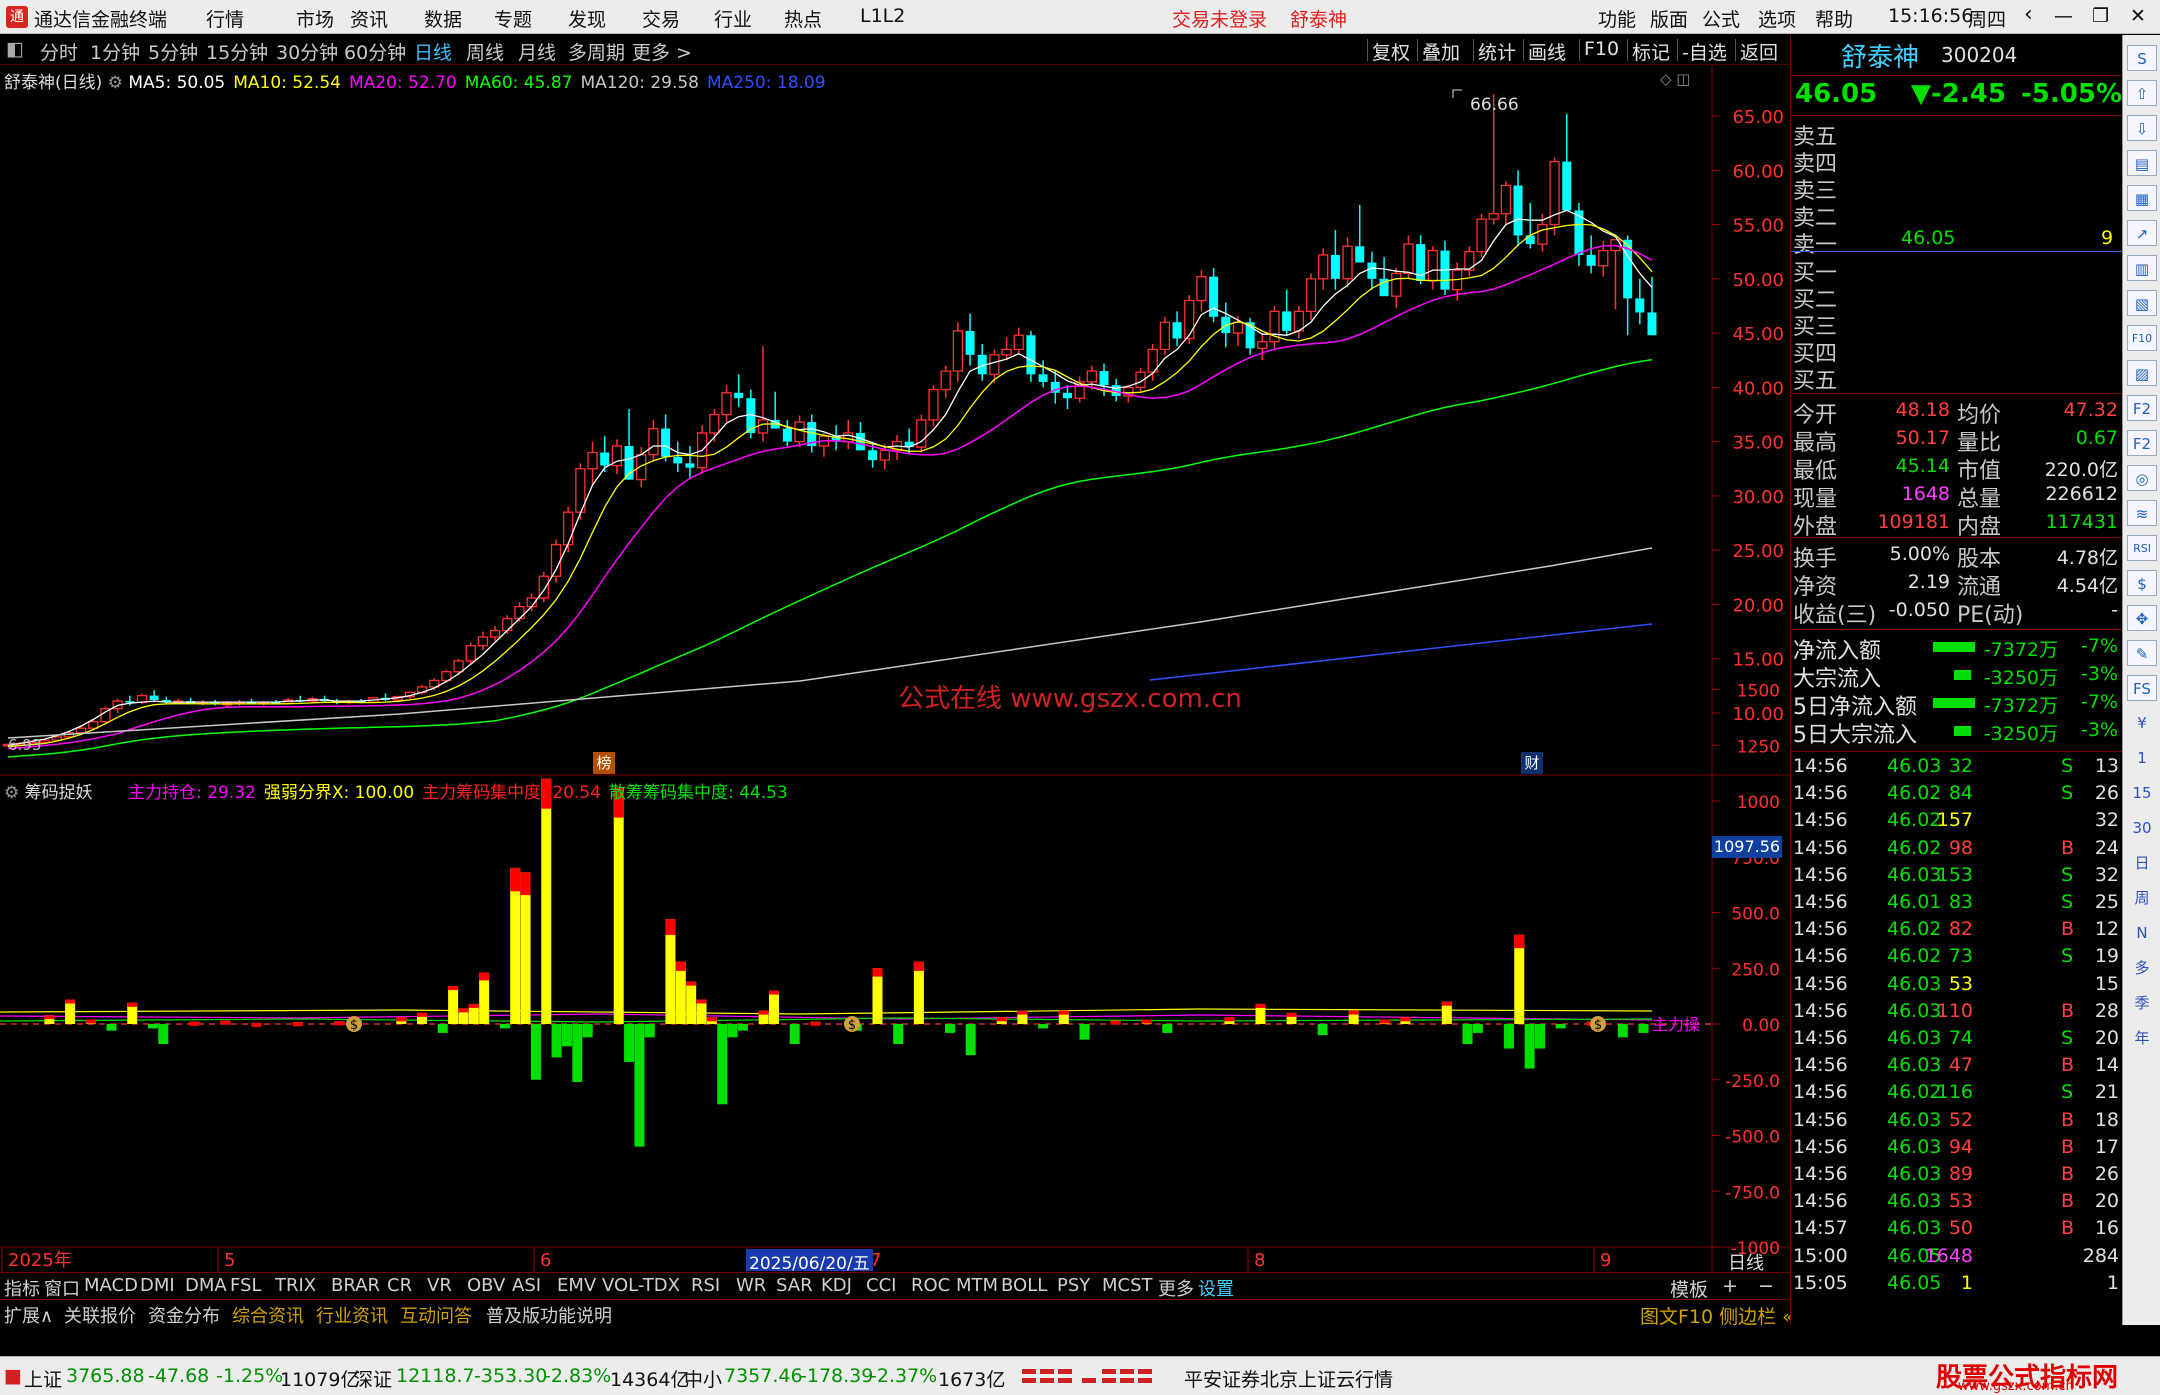 The image size is (2160, 1395). Describe the element at coordinates (315, 18) in the screenshot. I see `menu-item-1: 市场` at that location.